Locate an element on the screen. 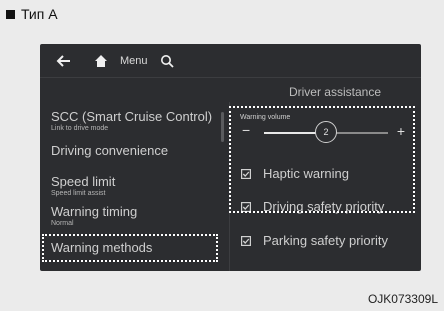 The width and height of the screenshot is (444, 311). menu-item-label: Speed limit is located at coordinates (83, 181).